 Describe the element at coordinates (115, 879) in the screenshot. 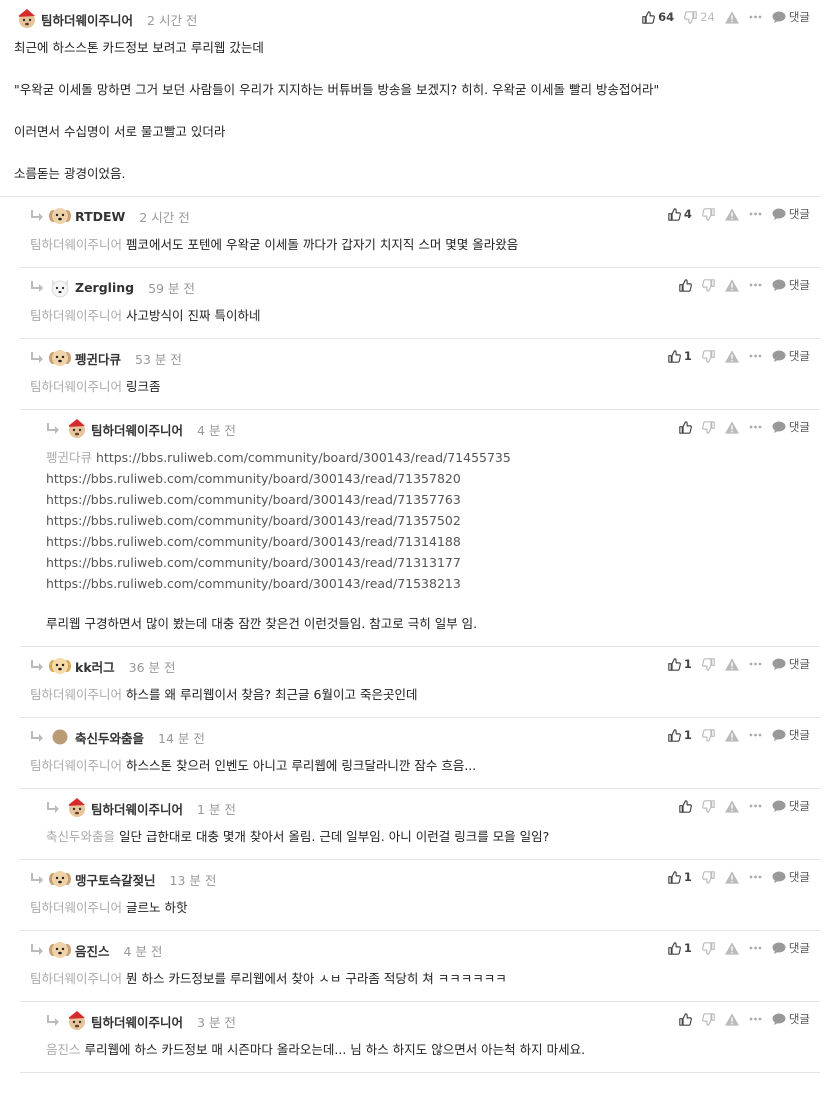

I see `comment-author: 맹구토슥갈젖닌` at that location.